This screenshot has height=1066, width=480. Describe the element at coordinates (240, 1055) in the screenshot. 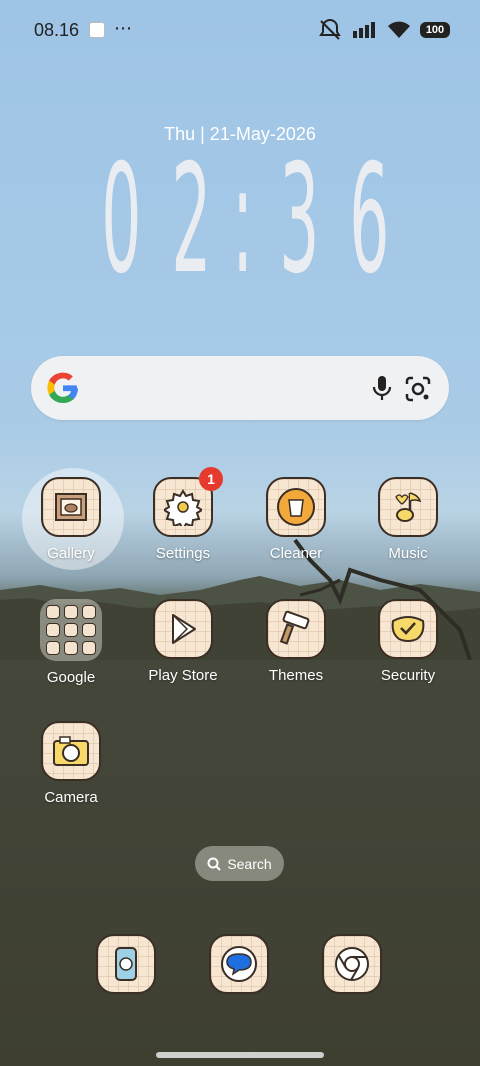

I see `gesture-nav-handle` at that location.